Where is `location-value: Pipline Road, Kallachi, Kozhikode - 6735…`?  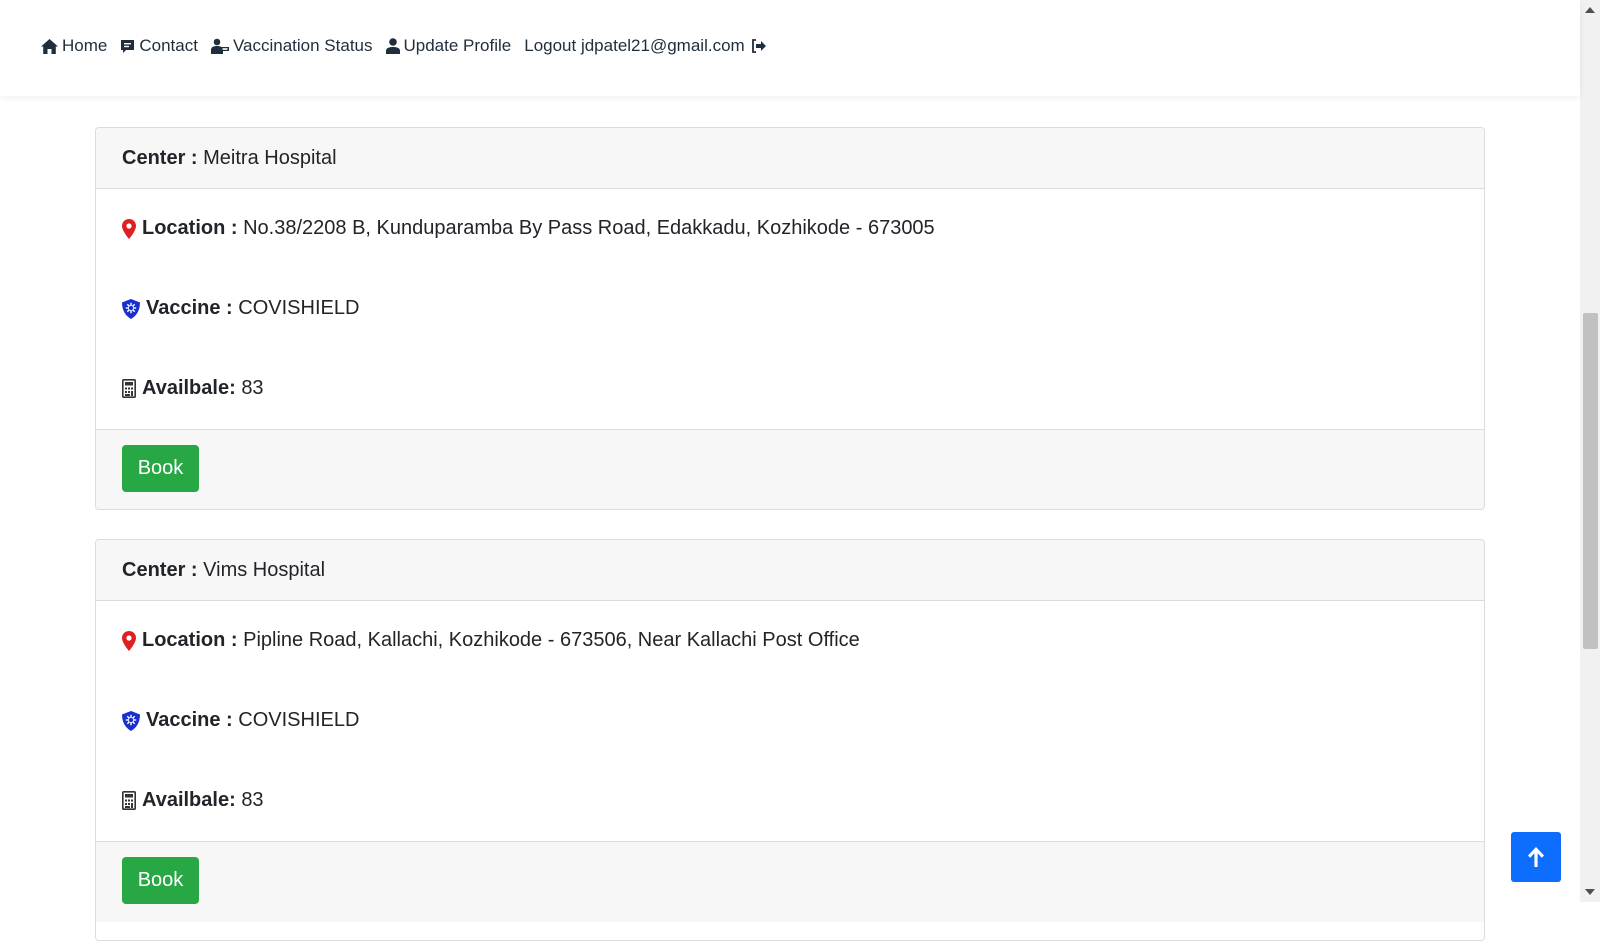 location-value: Pipline Road, Kallachi, Kozhikode - 6735… is located at coordinates (551, 640).